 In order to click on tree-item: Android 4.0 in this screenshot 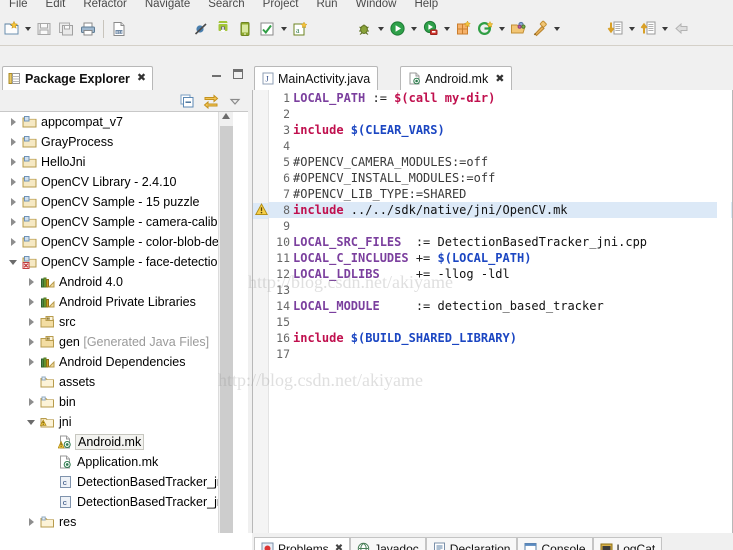, I will do `click(116, 282)`.